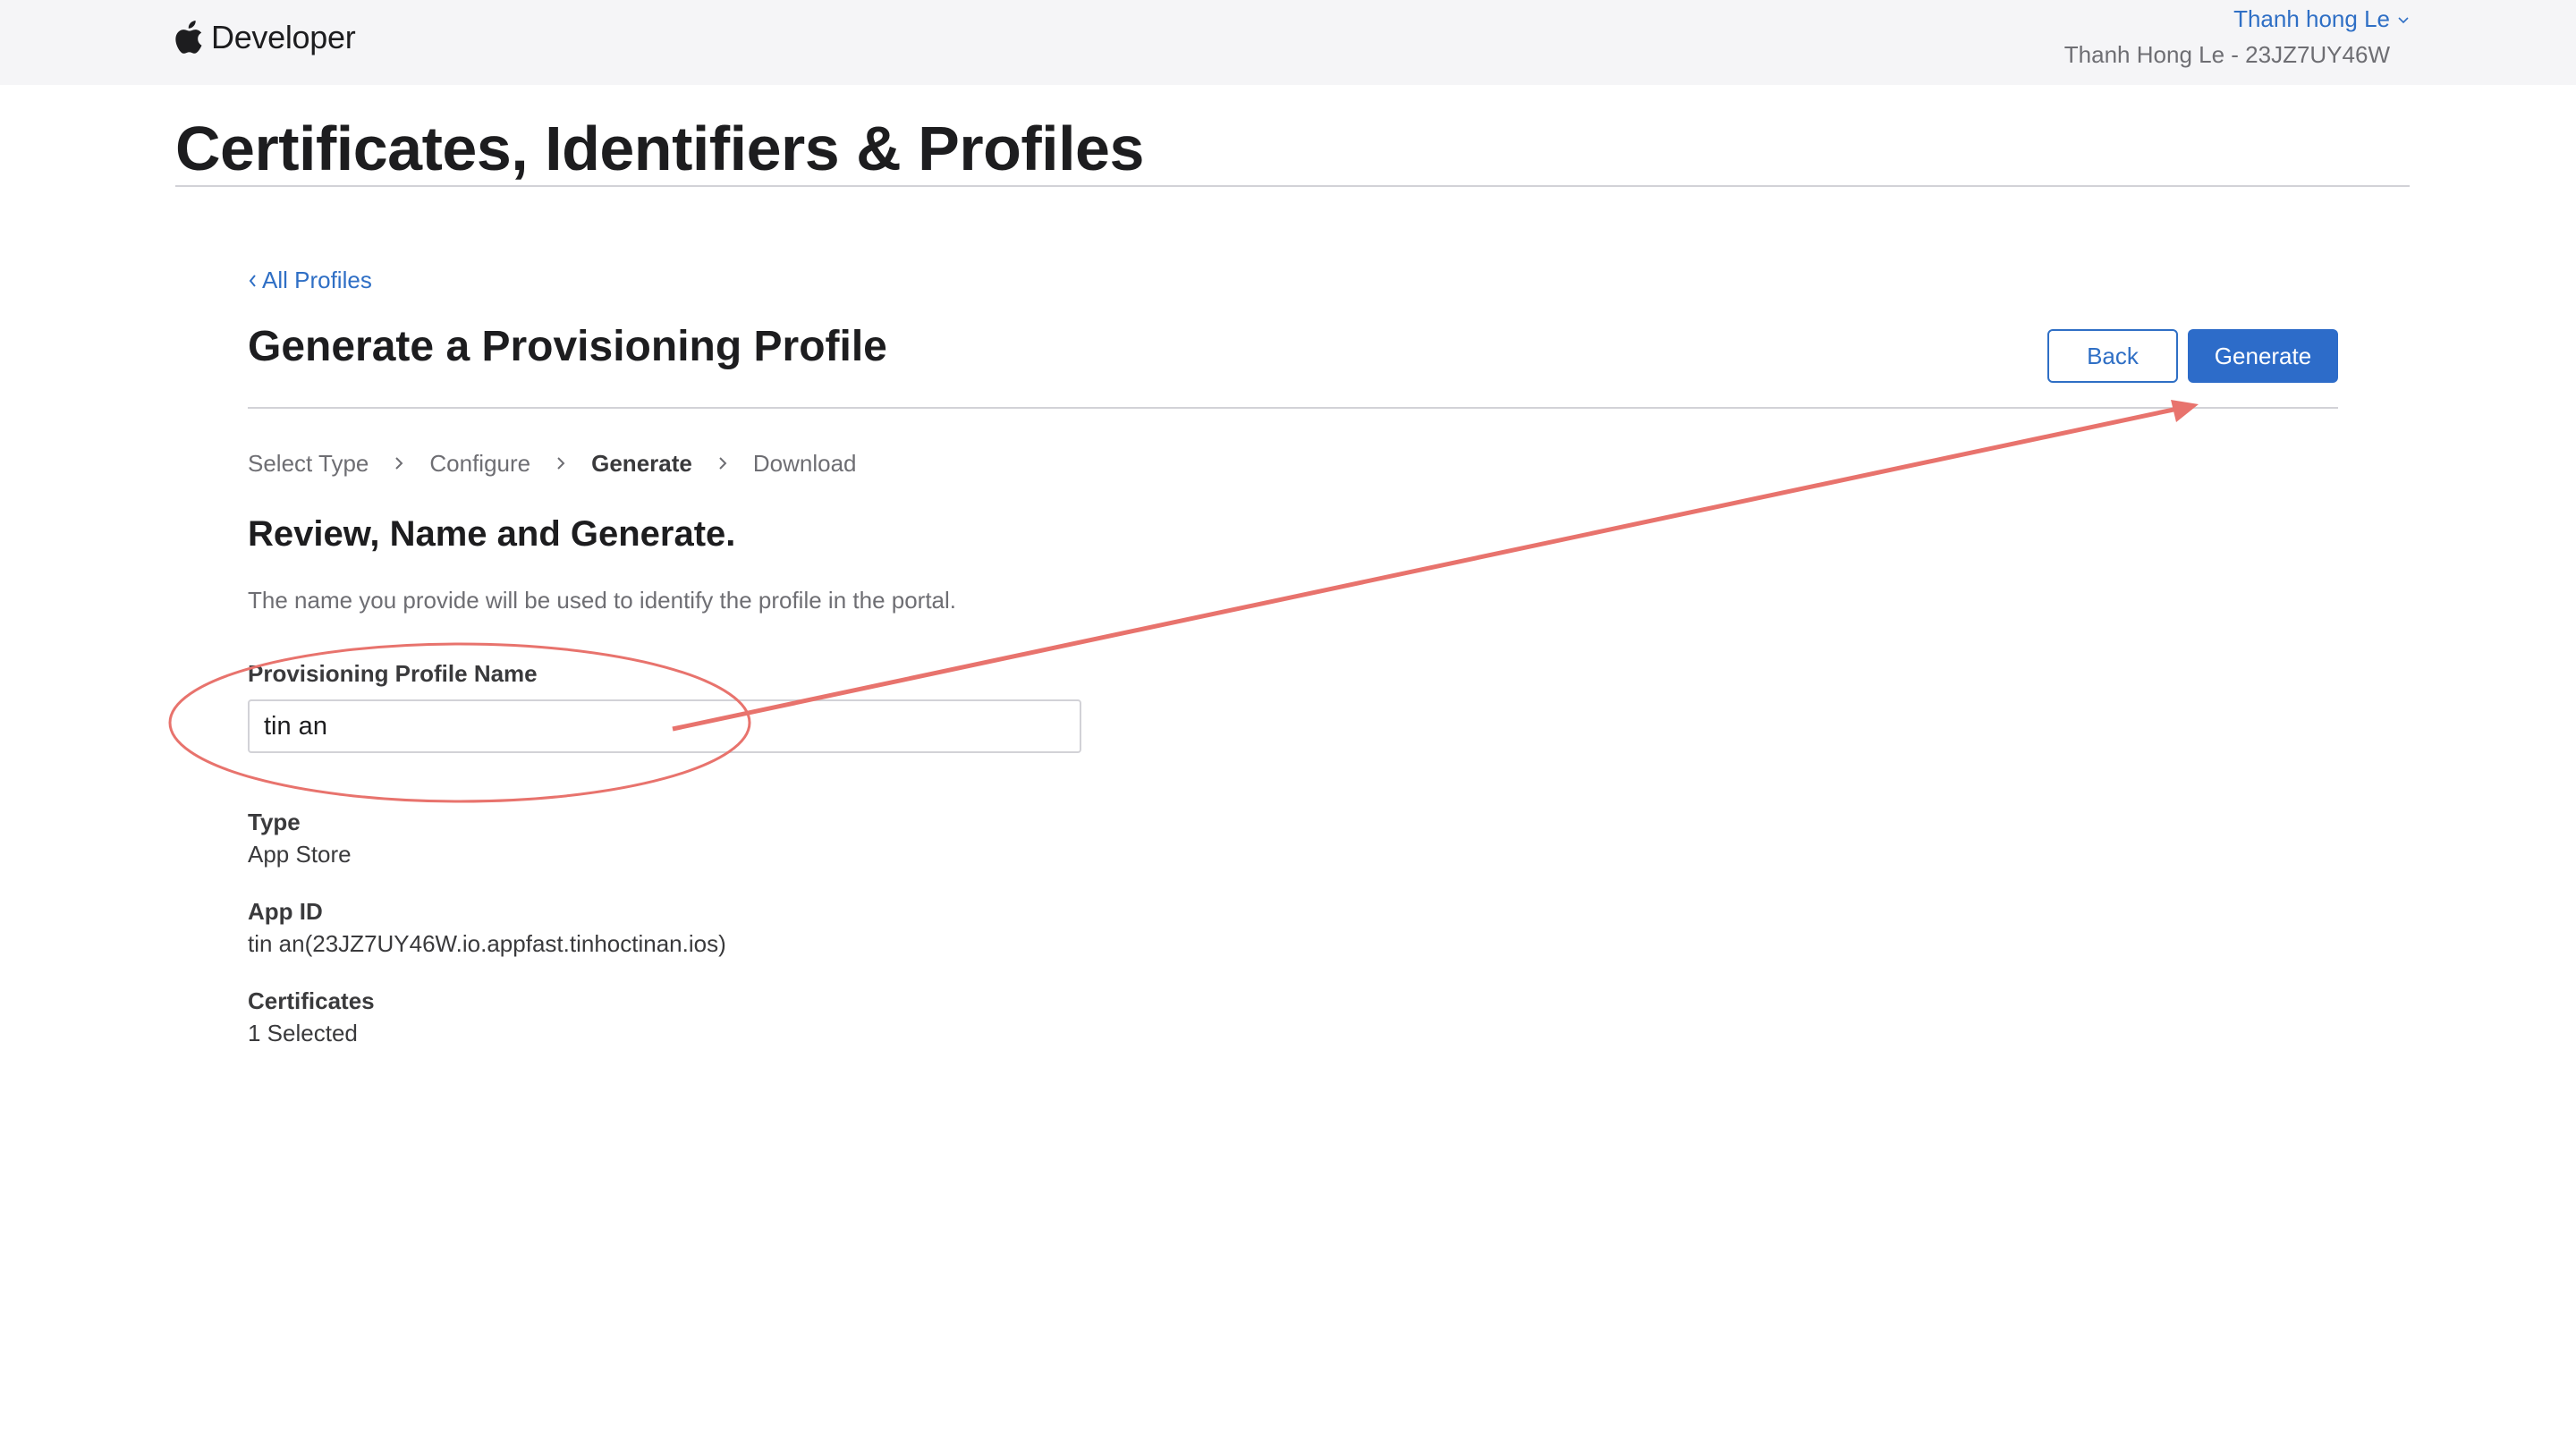 Image resolution: width=2576 pixels, height=1440 pixels. Describe the element at coordinates (2311, 18) in the screenshot. I see `account-name: Thanh hong Le` at that location.